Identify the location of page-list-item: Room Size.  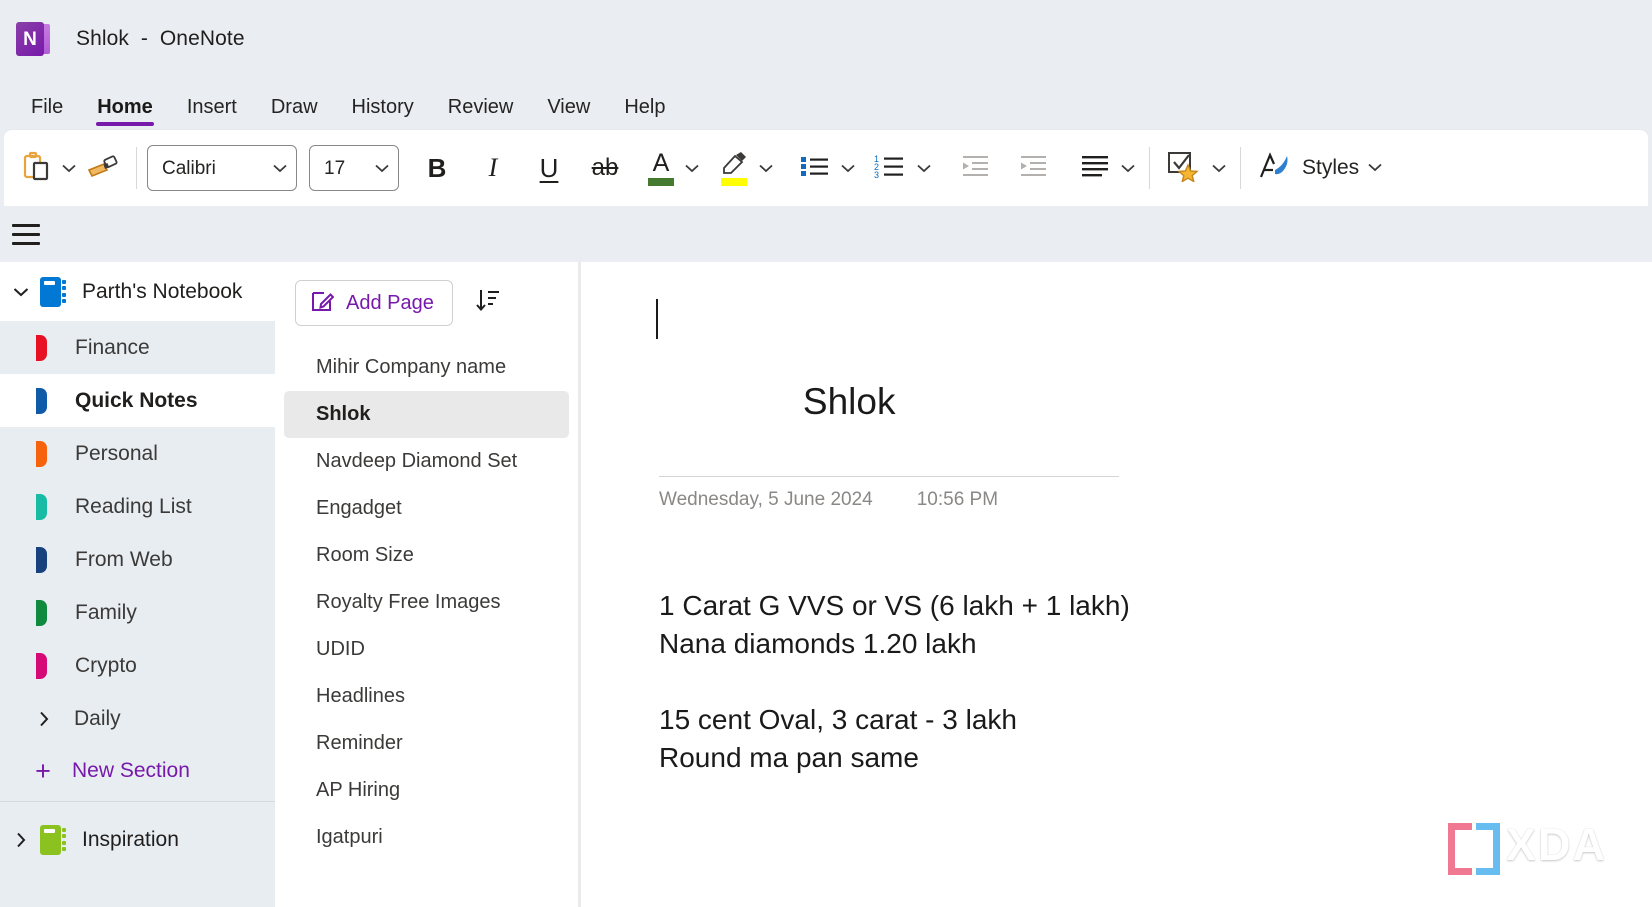
(426, 555).